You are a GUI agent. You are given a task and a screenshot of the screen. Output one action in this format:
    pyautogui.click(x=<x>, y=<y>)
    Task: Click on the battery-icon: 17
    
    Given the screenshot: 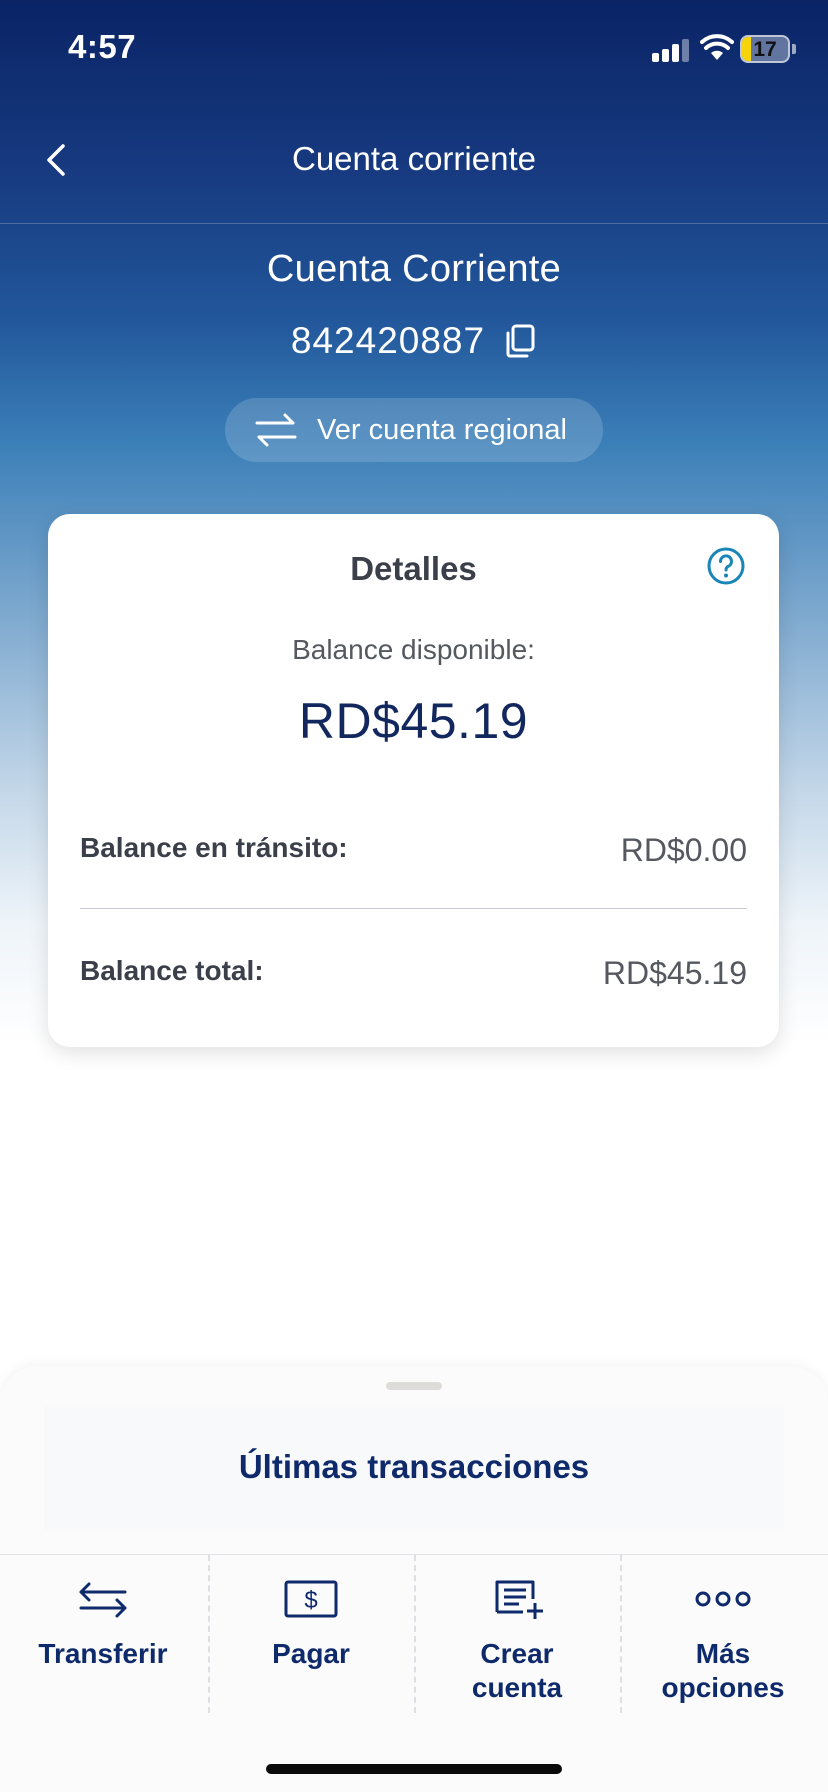 What is the action you would take?
    pyautogui.click(x=765, y=49)
    